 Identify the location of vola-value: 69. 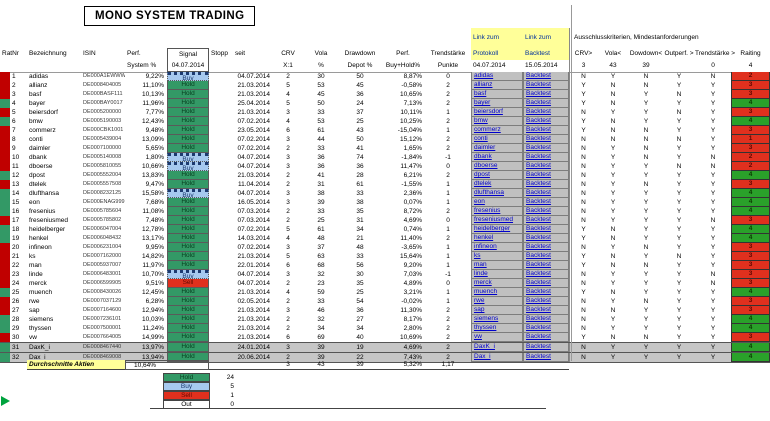
(321, 337).